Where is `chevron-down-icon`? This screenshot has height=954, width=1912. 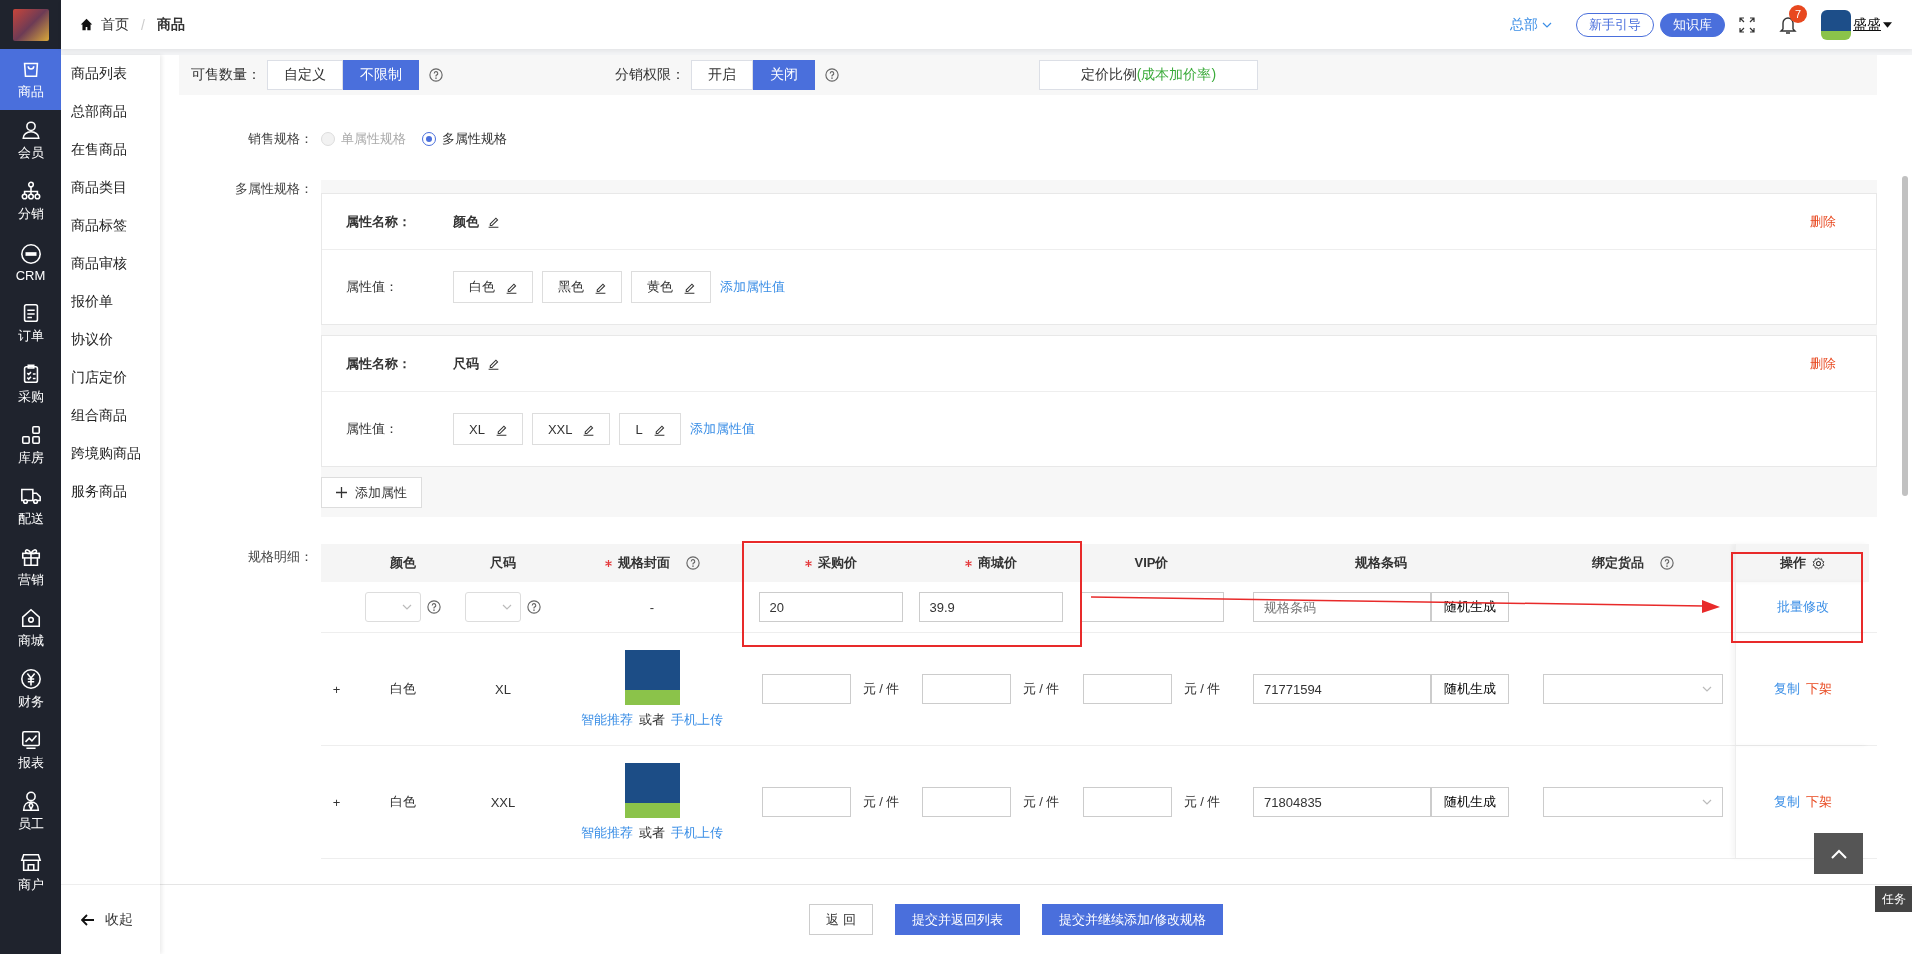 chevron-down-icon is located at coordinates (507, 607).